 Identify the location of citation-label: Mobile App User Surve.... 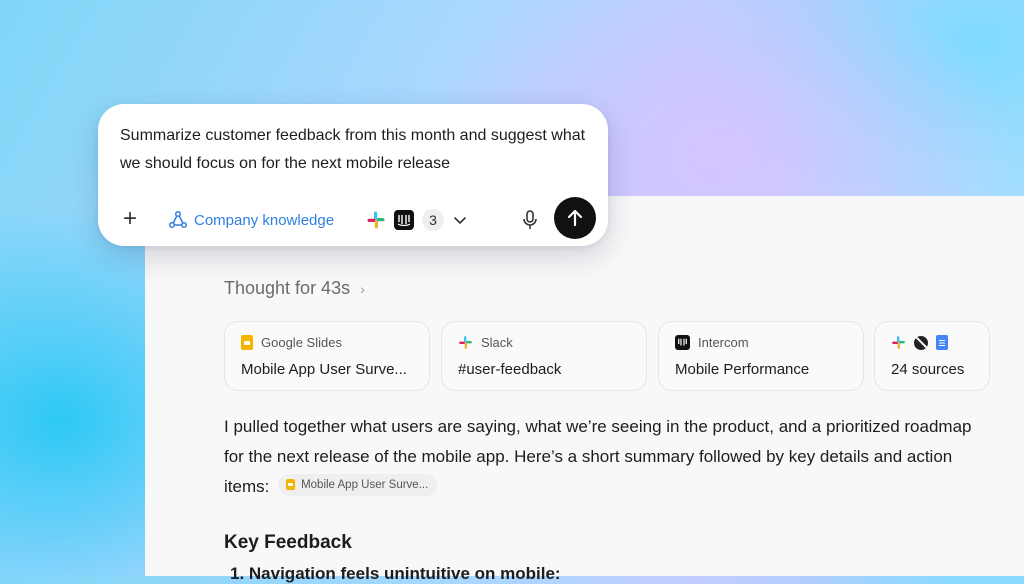
(365, 484).